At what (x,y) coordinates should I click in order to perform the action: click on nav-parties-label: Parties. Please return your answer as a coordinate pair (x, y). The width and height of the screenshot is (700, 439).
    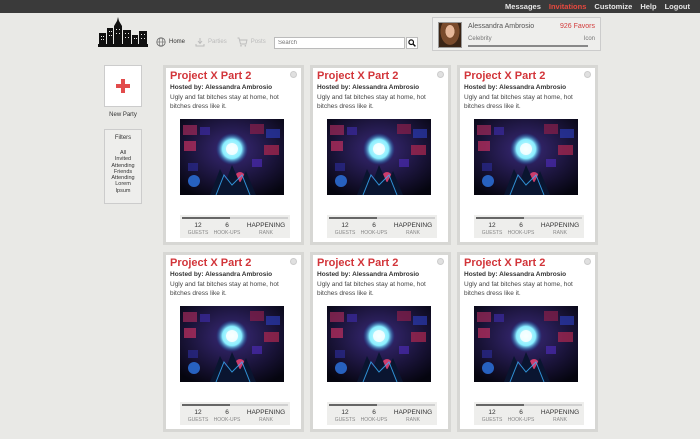
    Looking at the image, I should click on (217, 42).